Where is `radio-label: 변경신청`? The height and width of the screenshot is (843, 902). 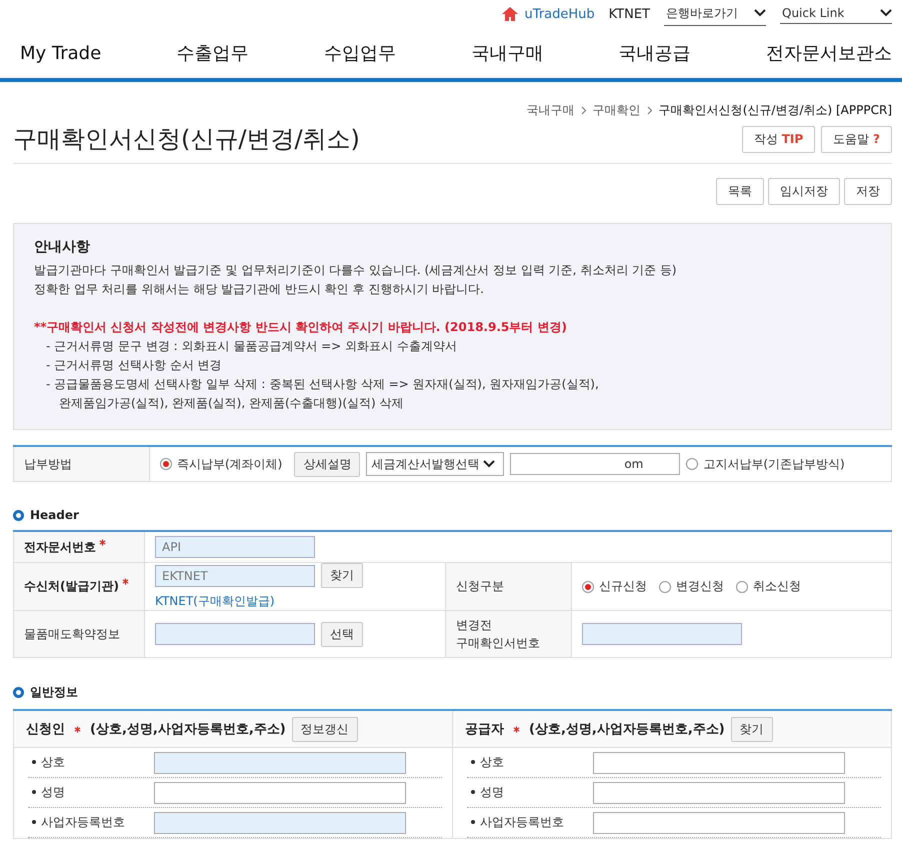
radio-label: 변경신청 is located at coordinates (700, 586).